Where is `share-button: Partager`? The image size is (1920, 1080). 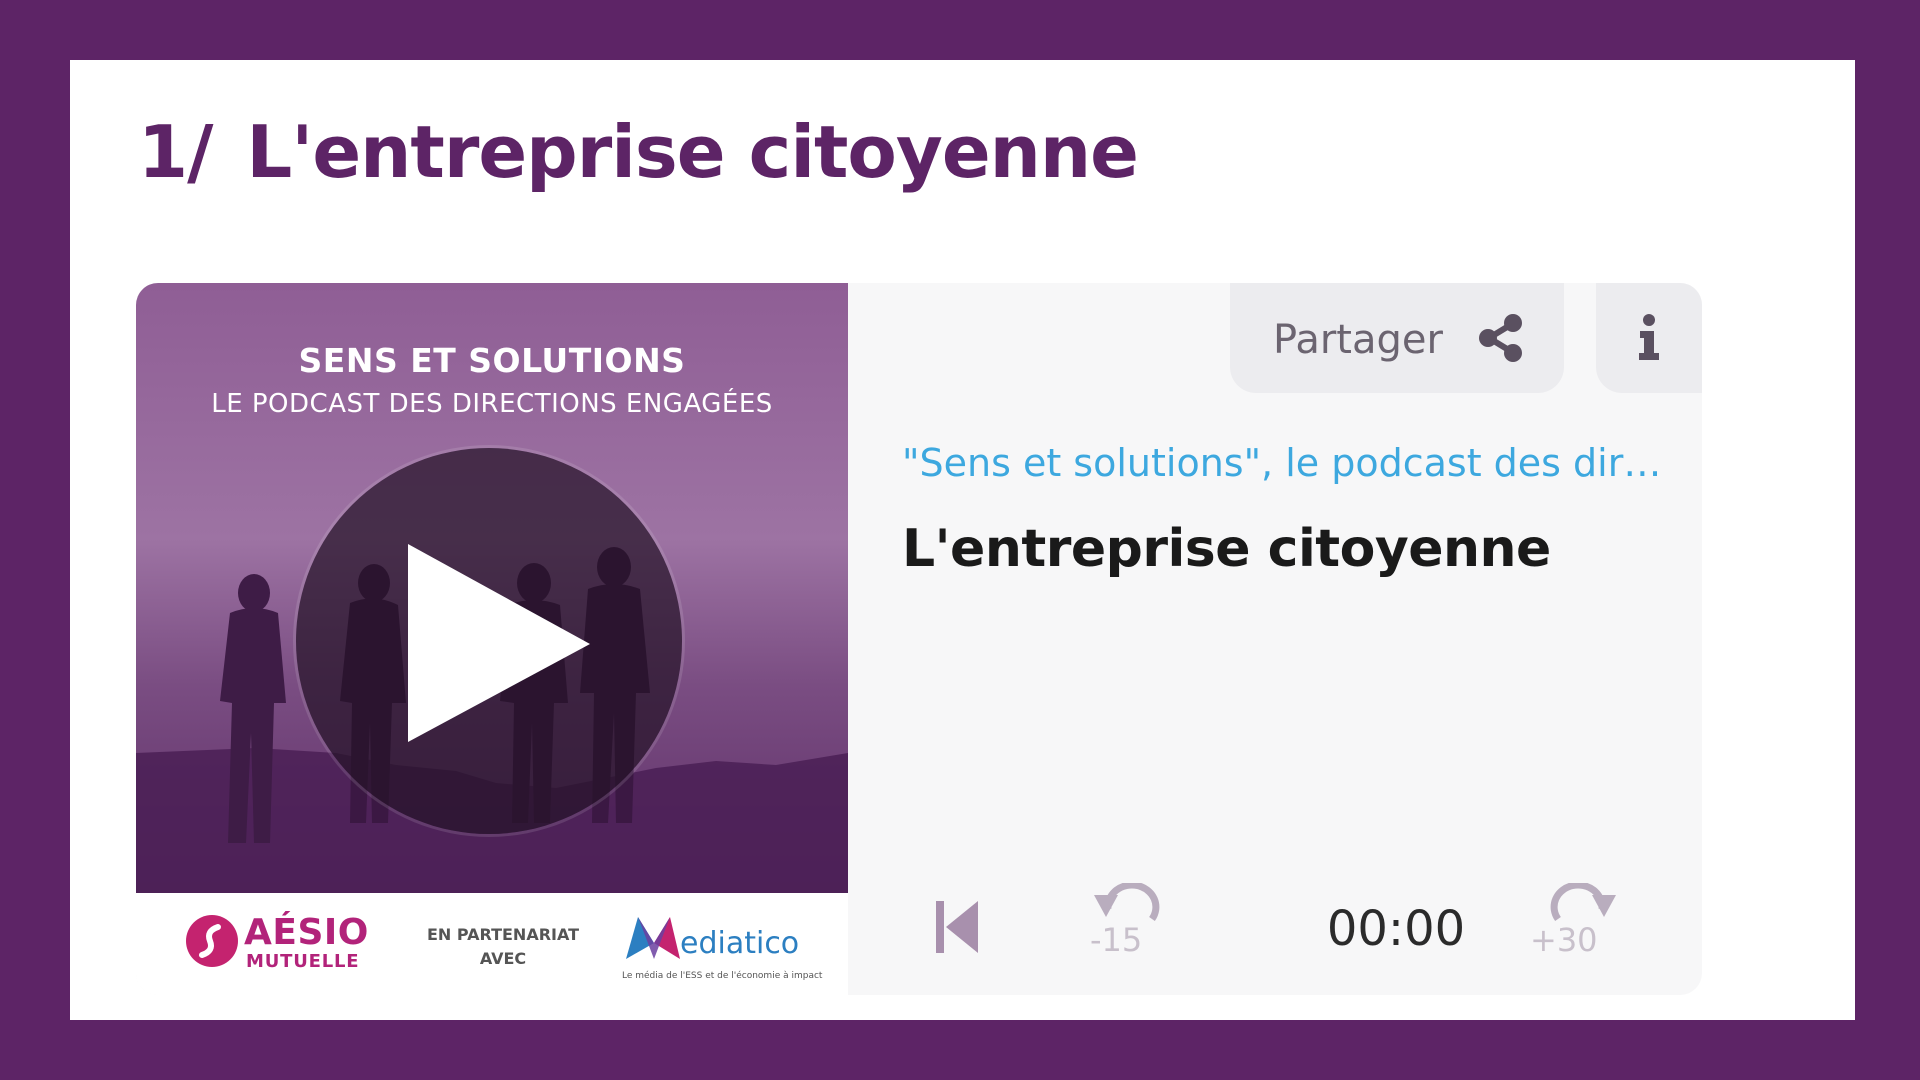
share-button: Partager is located at coordinates (1397, 338).